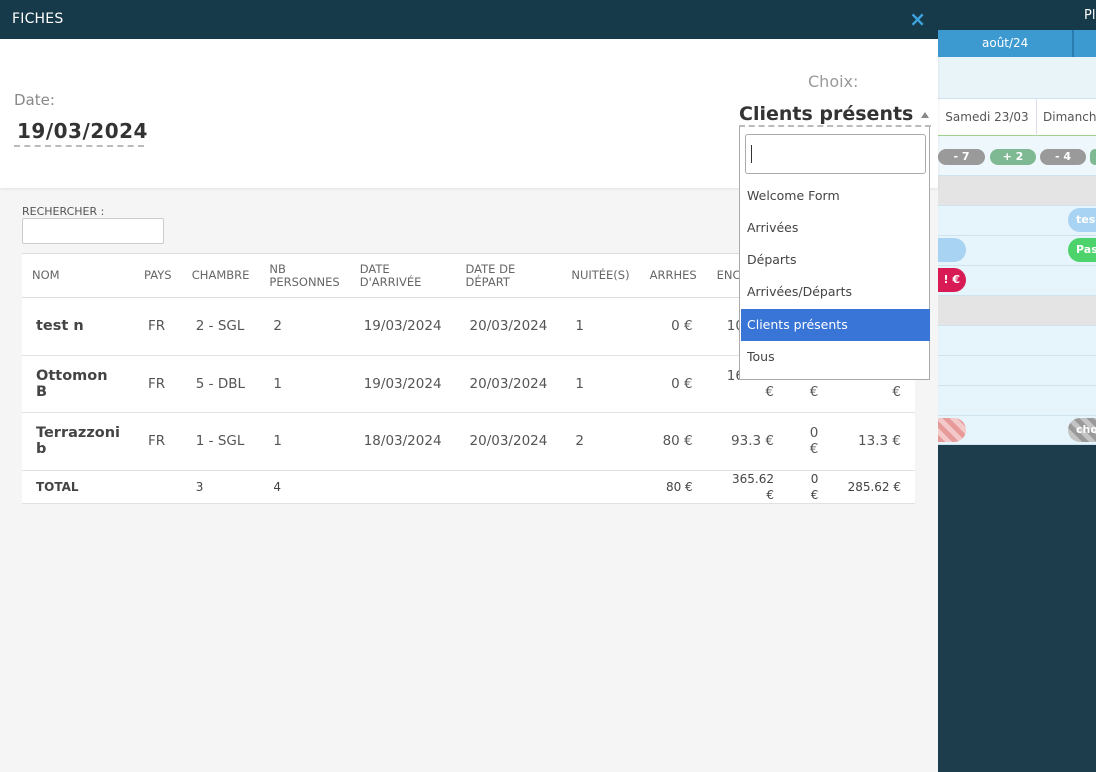 The height and width of the screenshot is (772, 1096). What do you see at coordinates (873, 487) in the screenshot?
I see `total-col11: 285.62 €` at bounding box center [873, 487].